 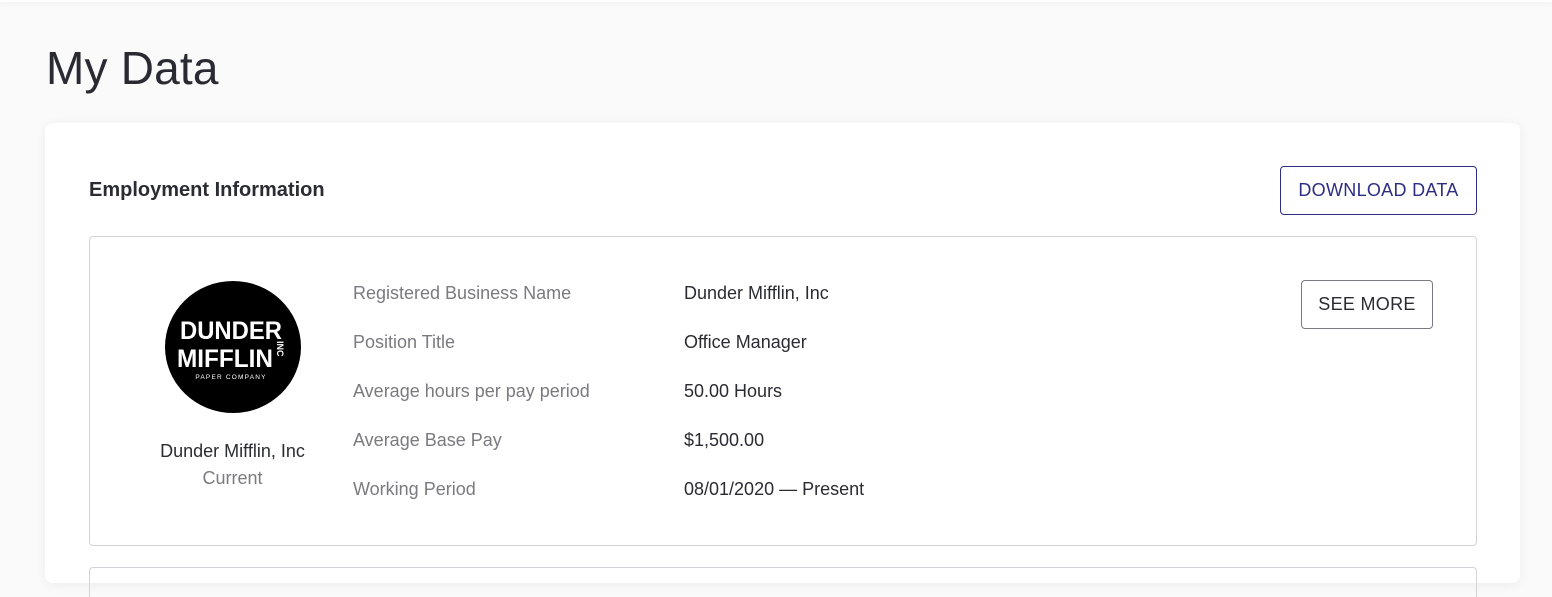 What do you see at coordinates (756, 293) in the screenshot?
I see `detail-value: Dunder Mifflin, Inc` at bounding box center [756, 293].